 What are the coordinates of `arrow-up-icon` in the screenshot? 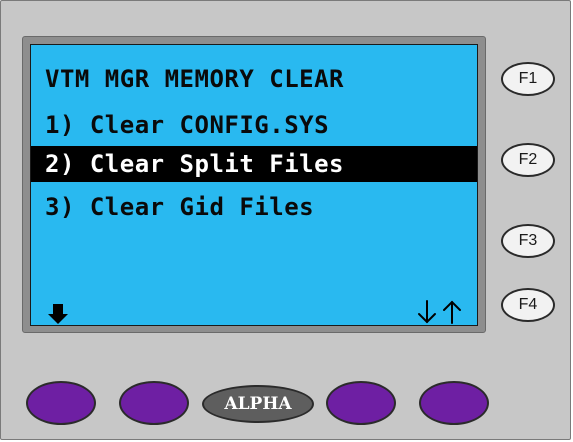 It's located at (452, 312).